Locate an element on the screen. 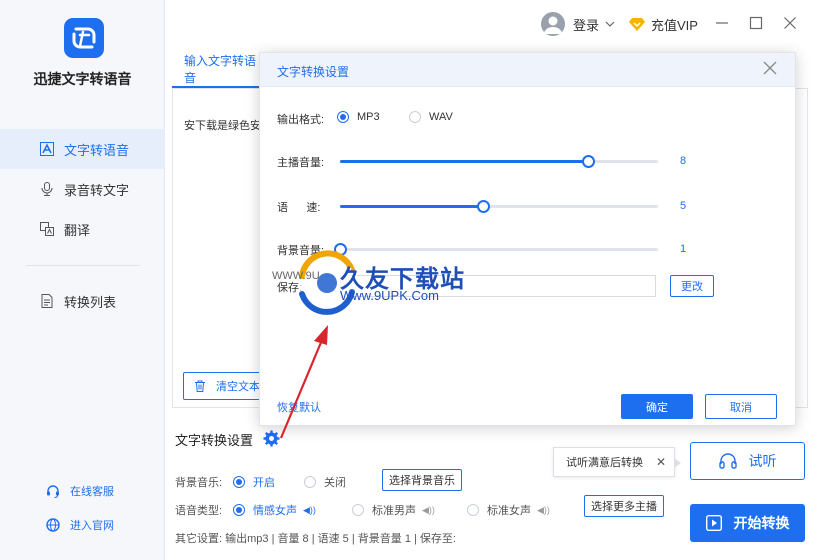  minimize-icon is located at coordinates (722, 23).